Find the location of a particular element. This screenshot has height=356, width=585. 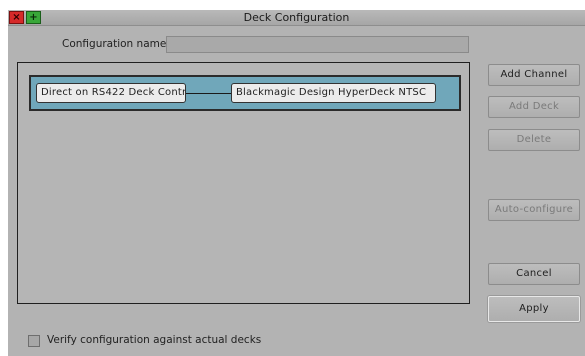

apply-button: Apply is located at coordinates (534, 309).